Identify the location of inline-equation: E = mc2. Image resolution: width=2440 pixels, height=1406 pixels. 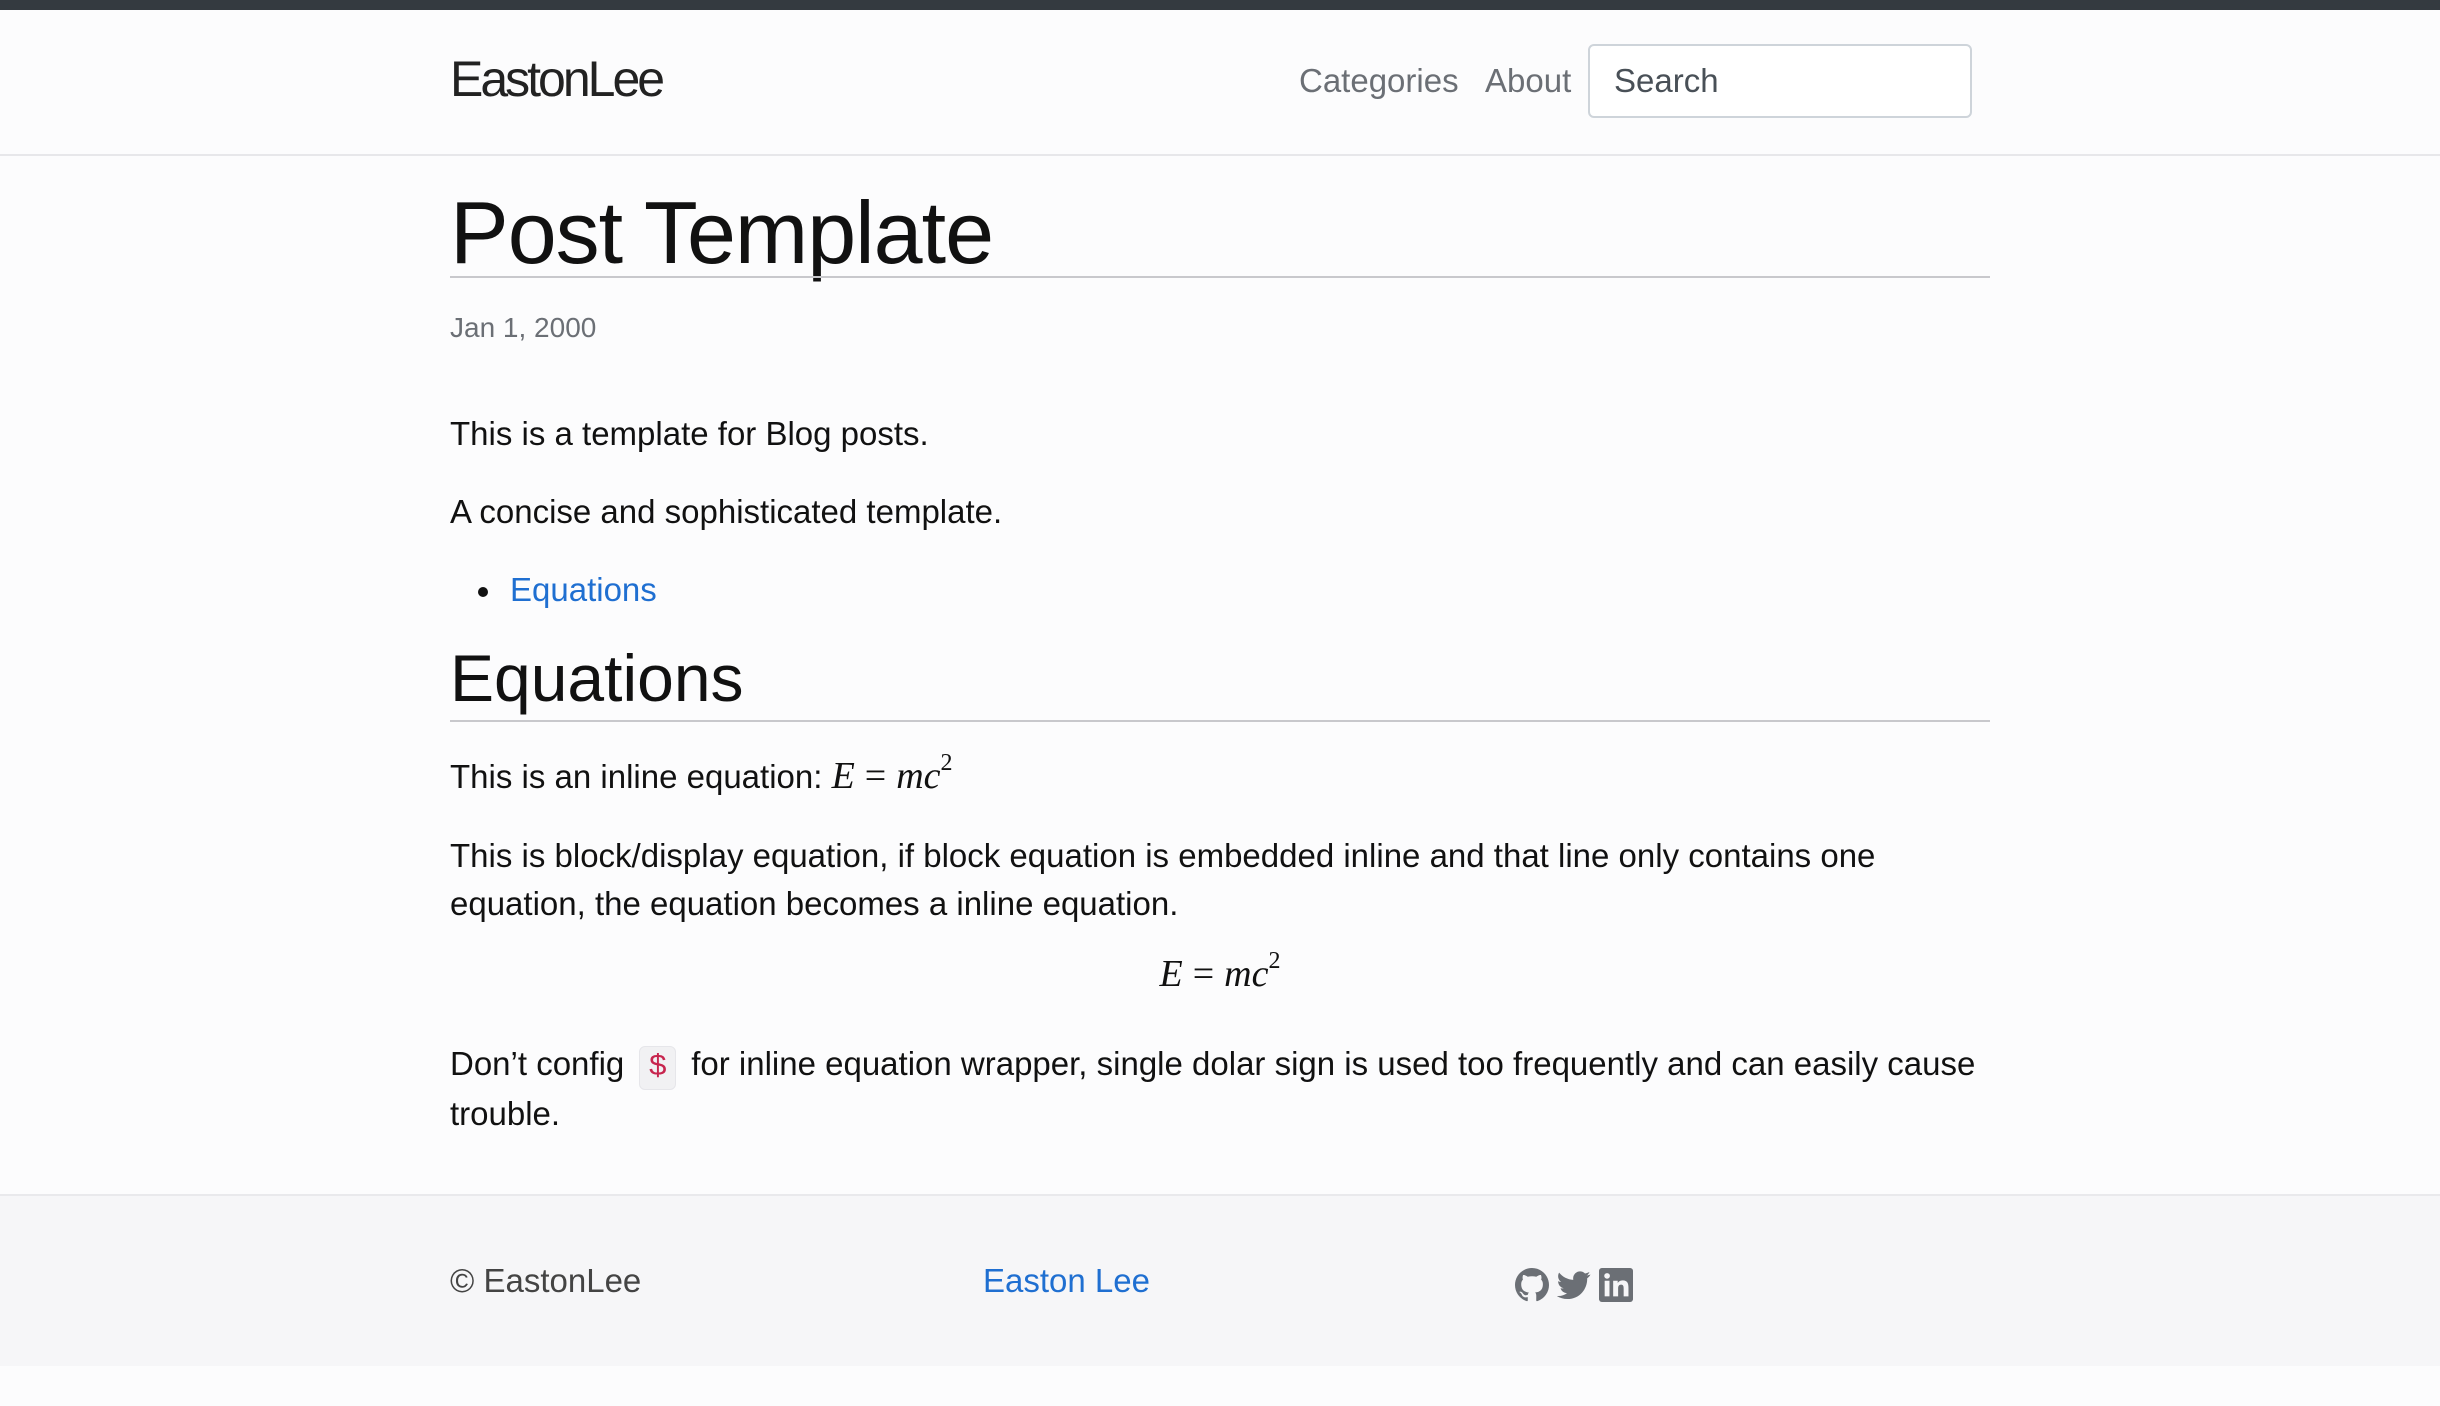
(892, 774).